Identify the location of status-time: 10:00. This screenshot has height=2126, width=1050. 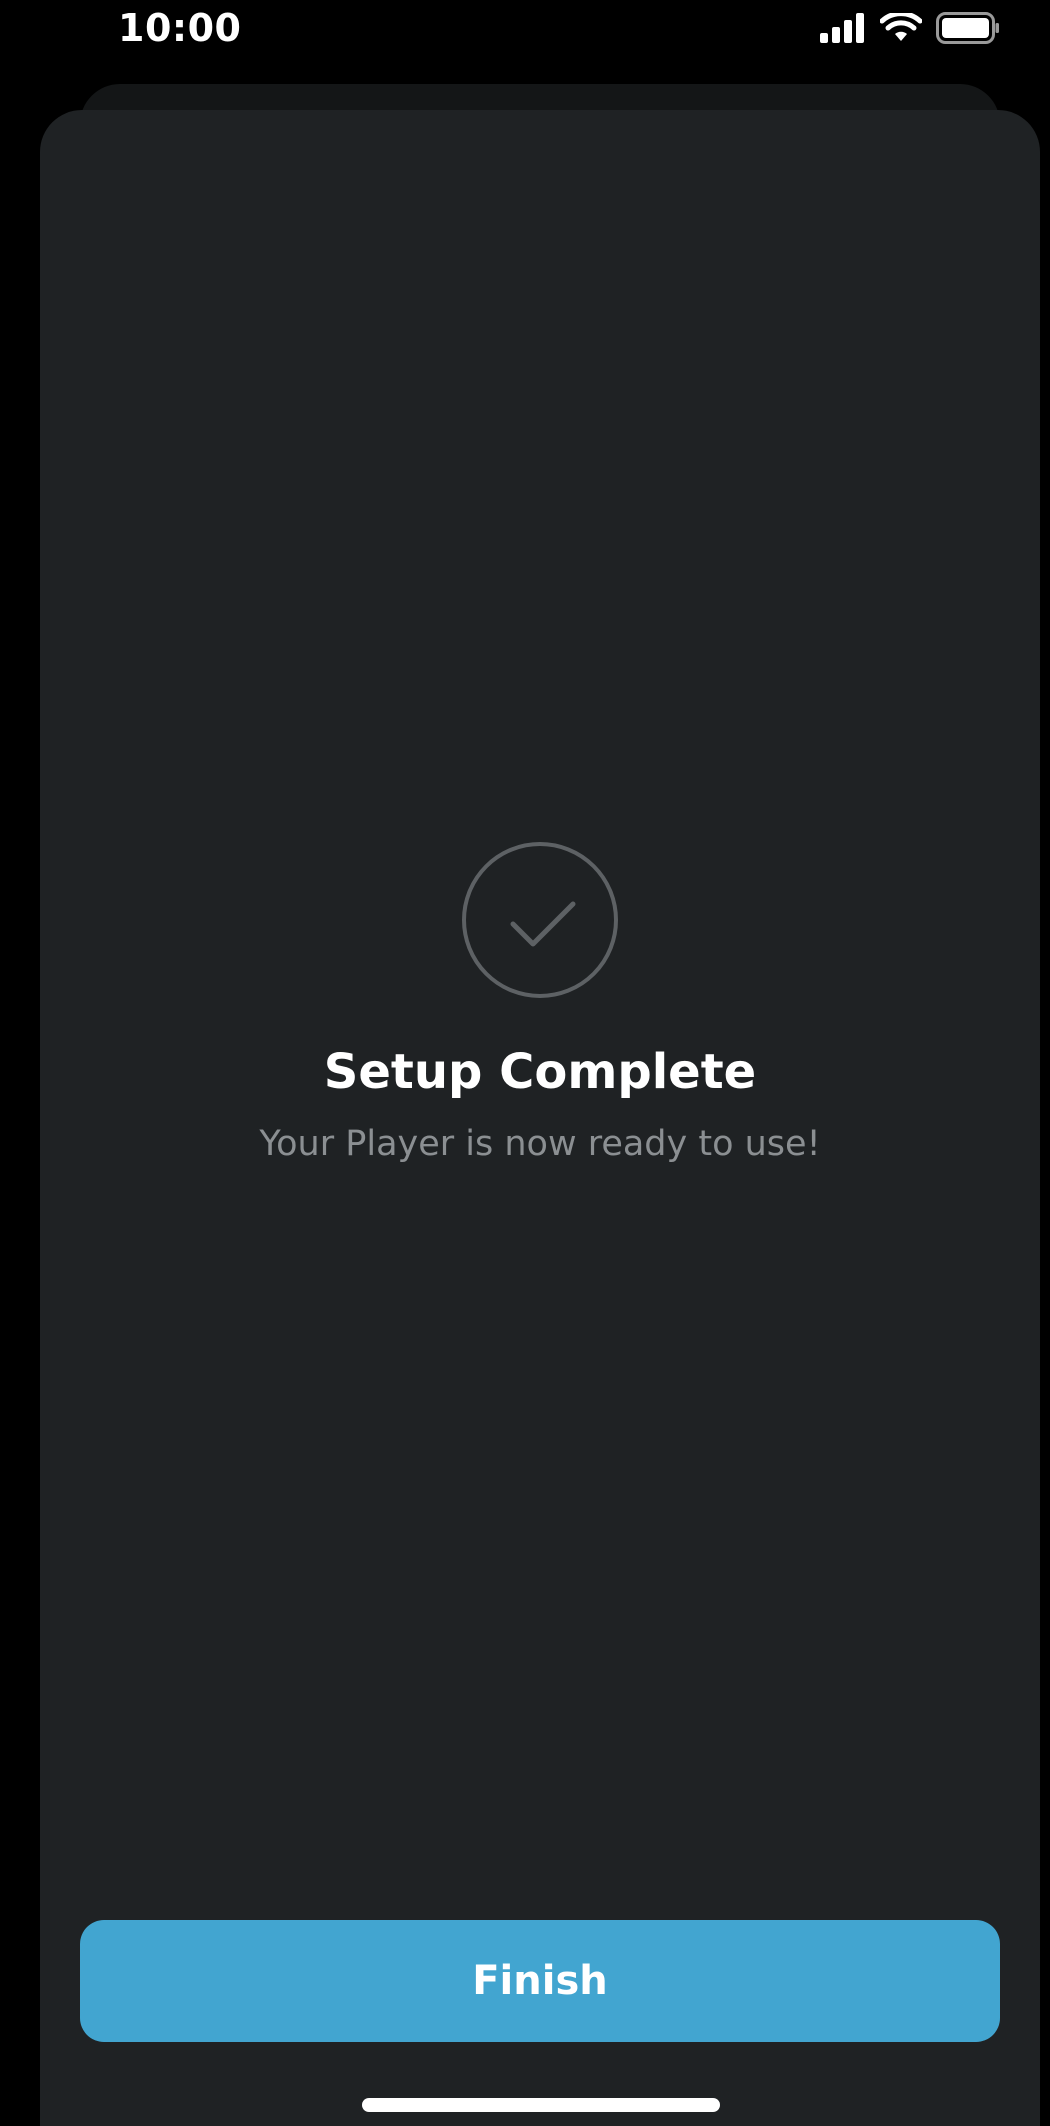
(180, 28).